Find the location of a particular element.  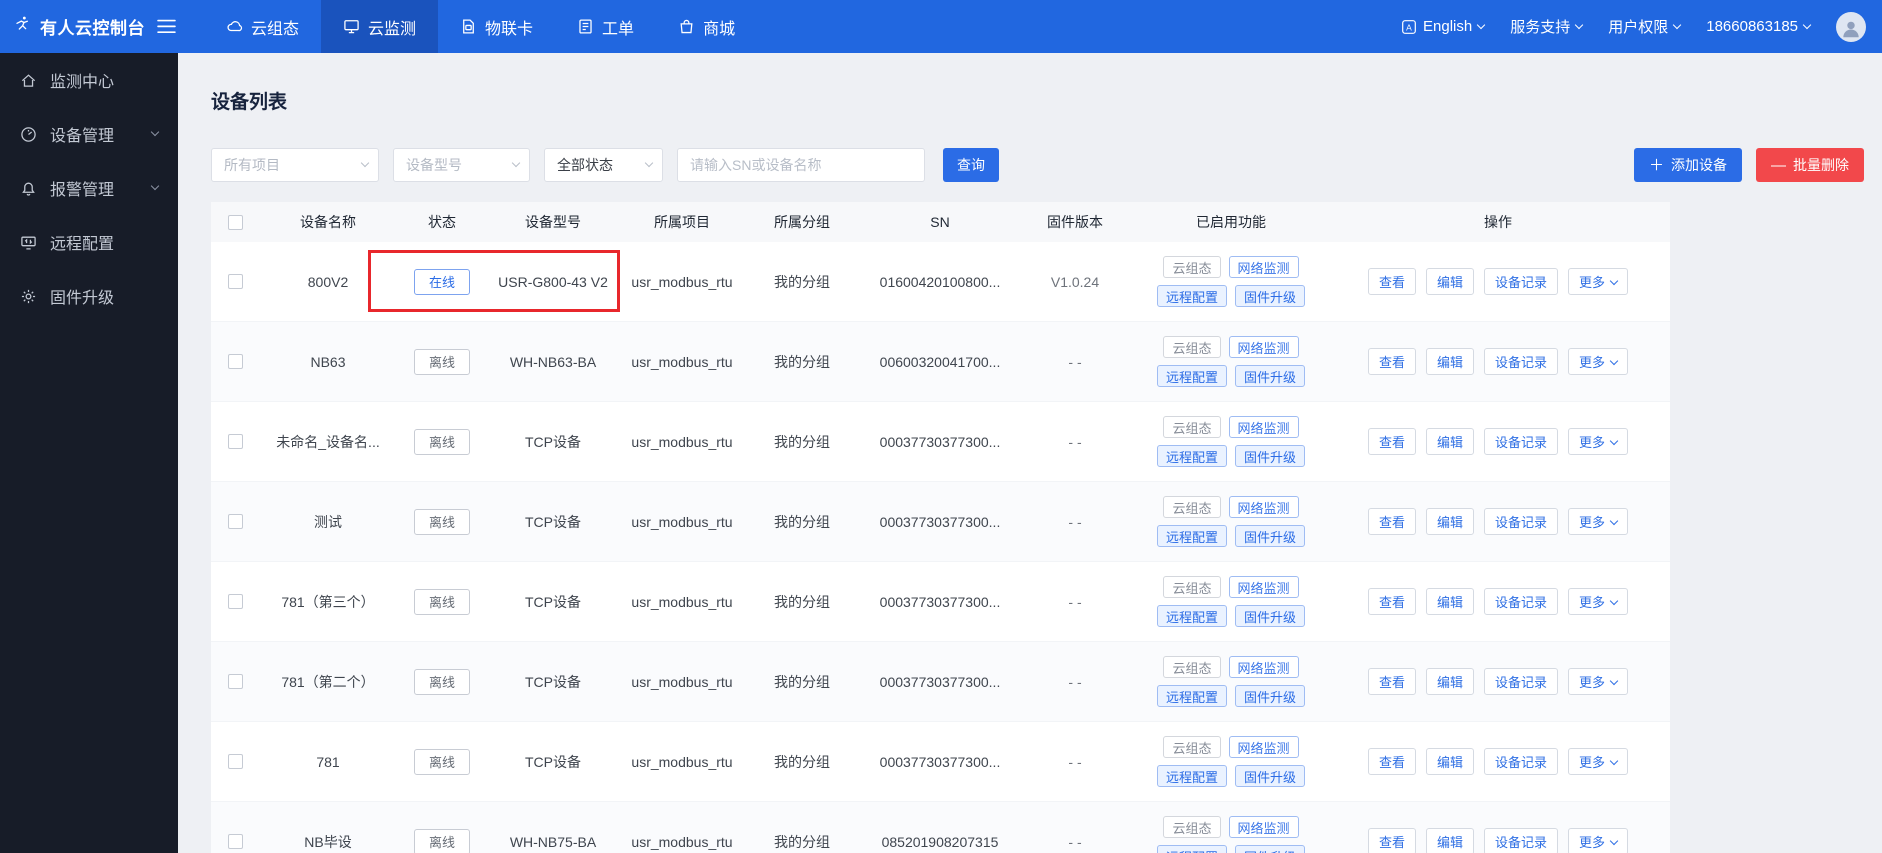

navbar-tab: 物联卡 is located at coordinates (496, 26).